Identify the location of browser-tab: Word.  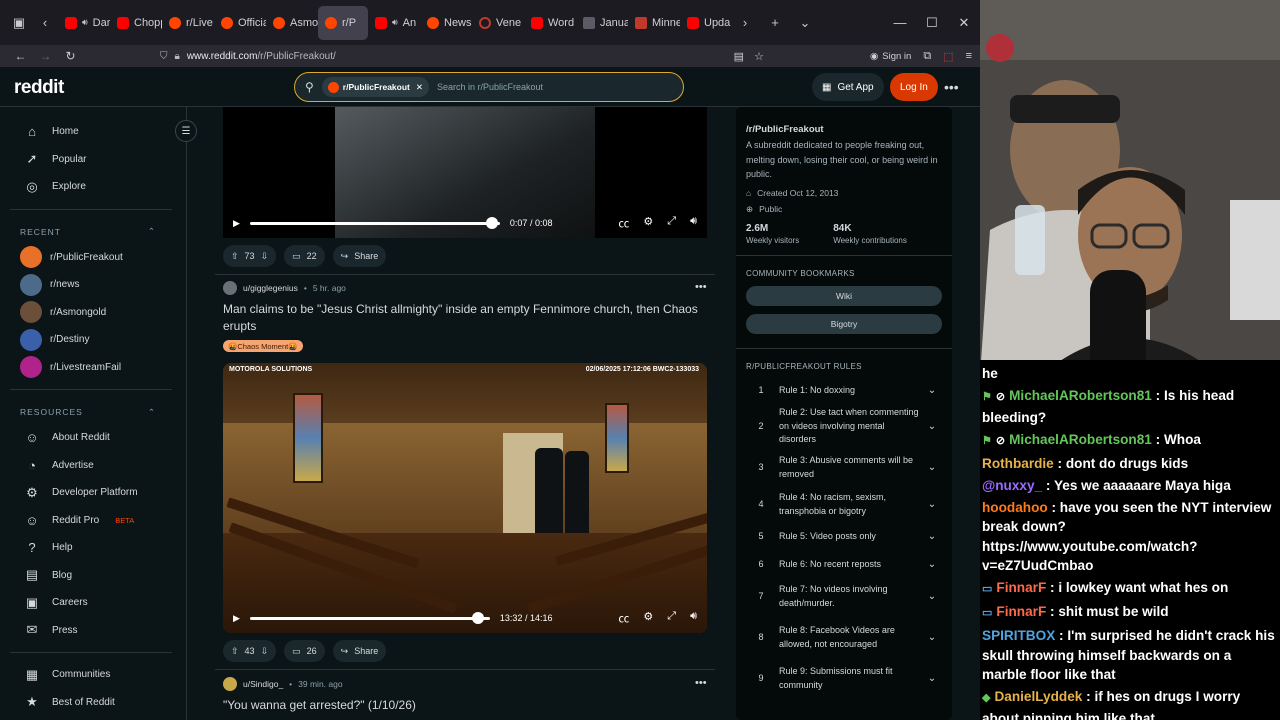
(550, 23).